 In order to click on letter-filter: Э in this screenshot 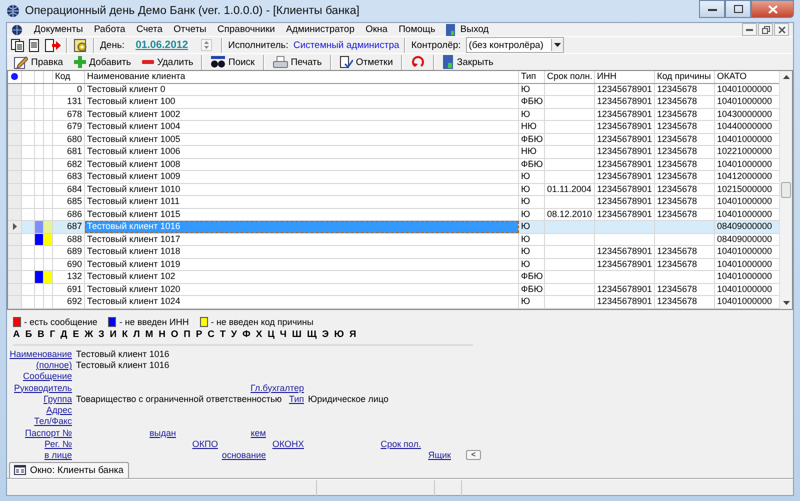, I will do `click(325, 334)`.